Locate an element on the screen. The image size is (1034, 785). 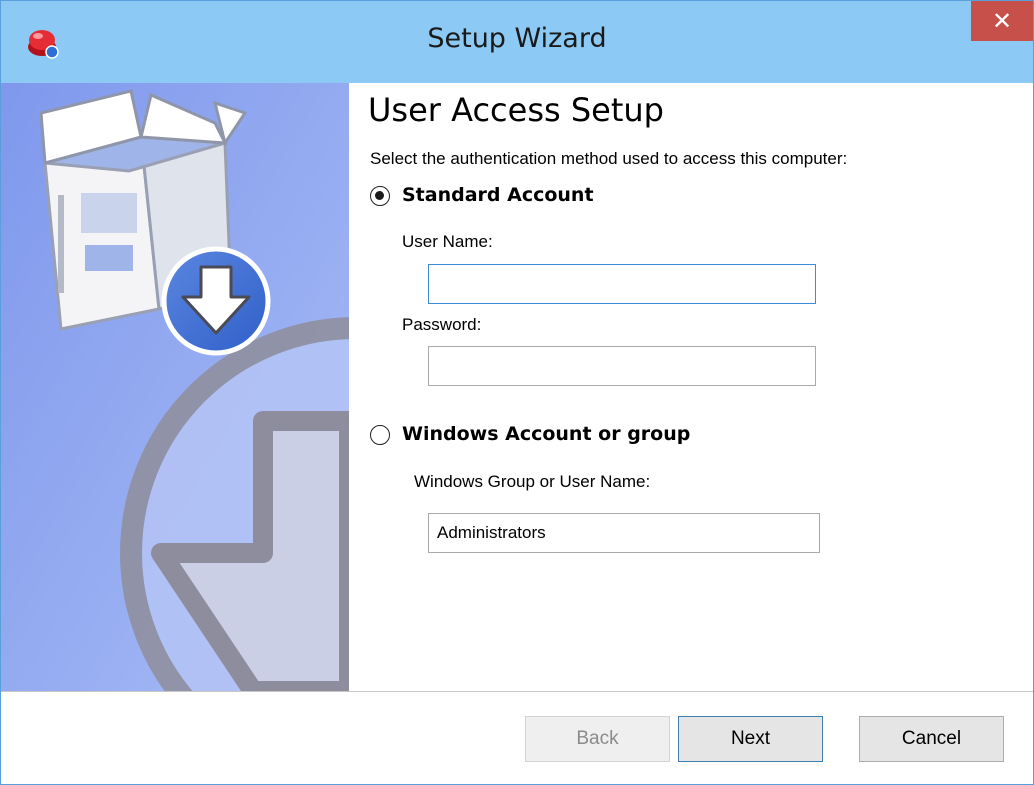
window-title: Setup Wizard is located at coordinates (517, 38).